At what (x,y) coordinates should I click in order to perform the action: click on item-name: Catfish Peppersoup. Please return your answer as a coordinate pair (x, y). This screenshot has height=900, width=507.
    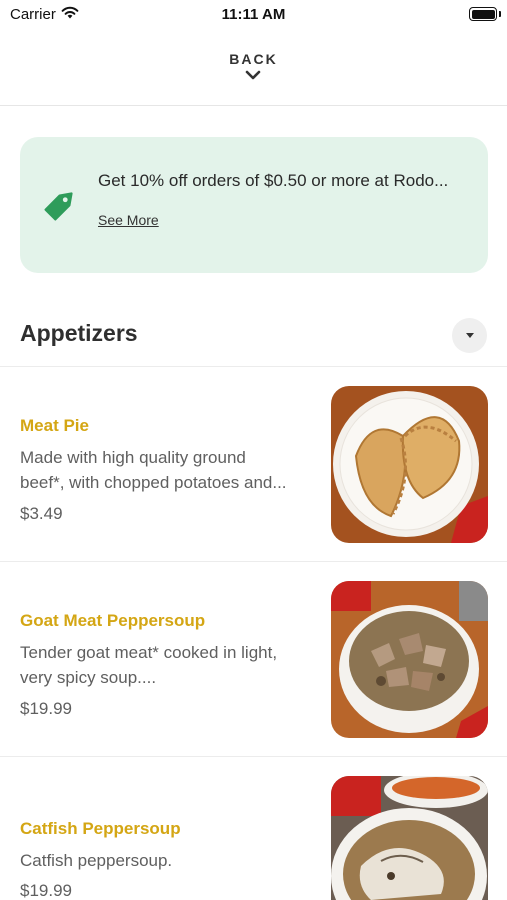
    Looking at the image, I should click on (100, 828).